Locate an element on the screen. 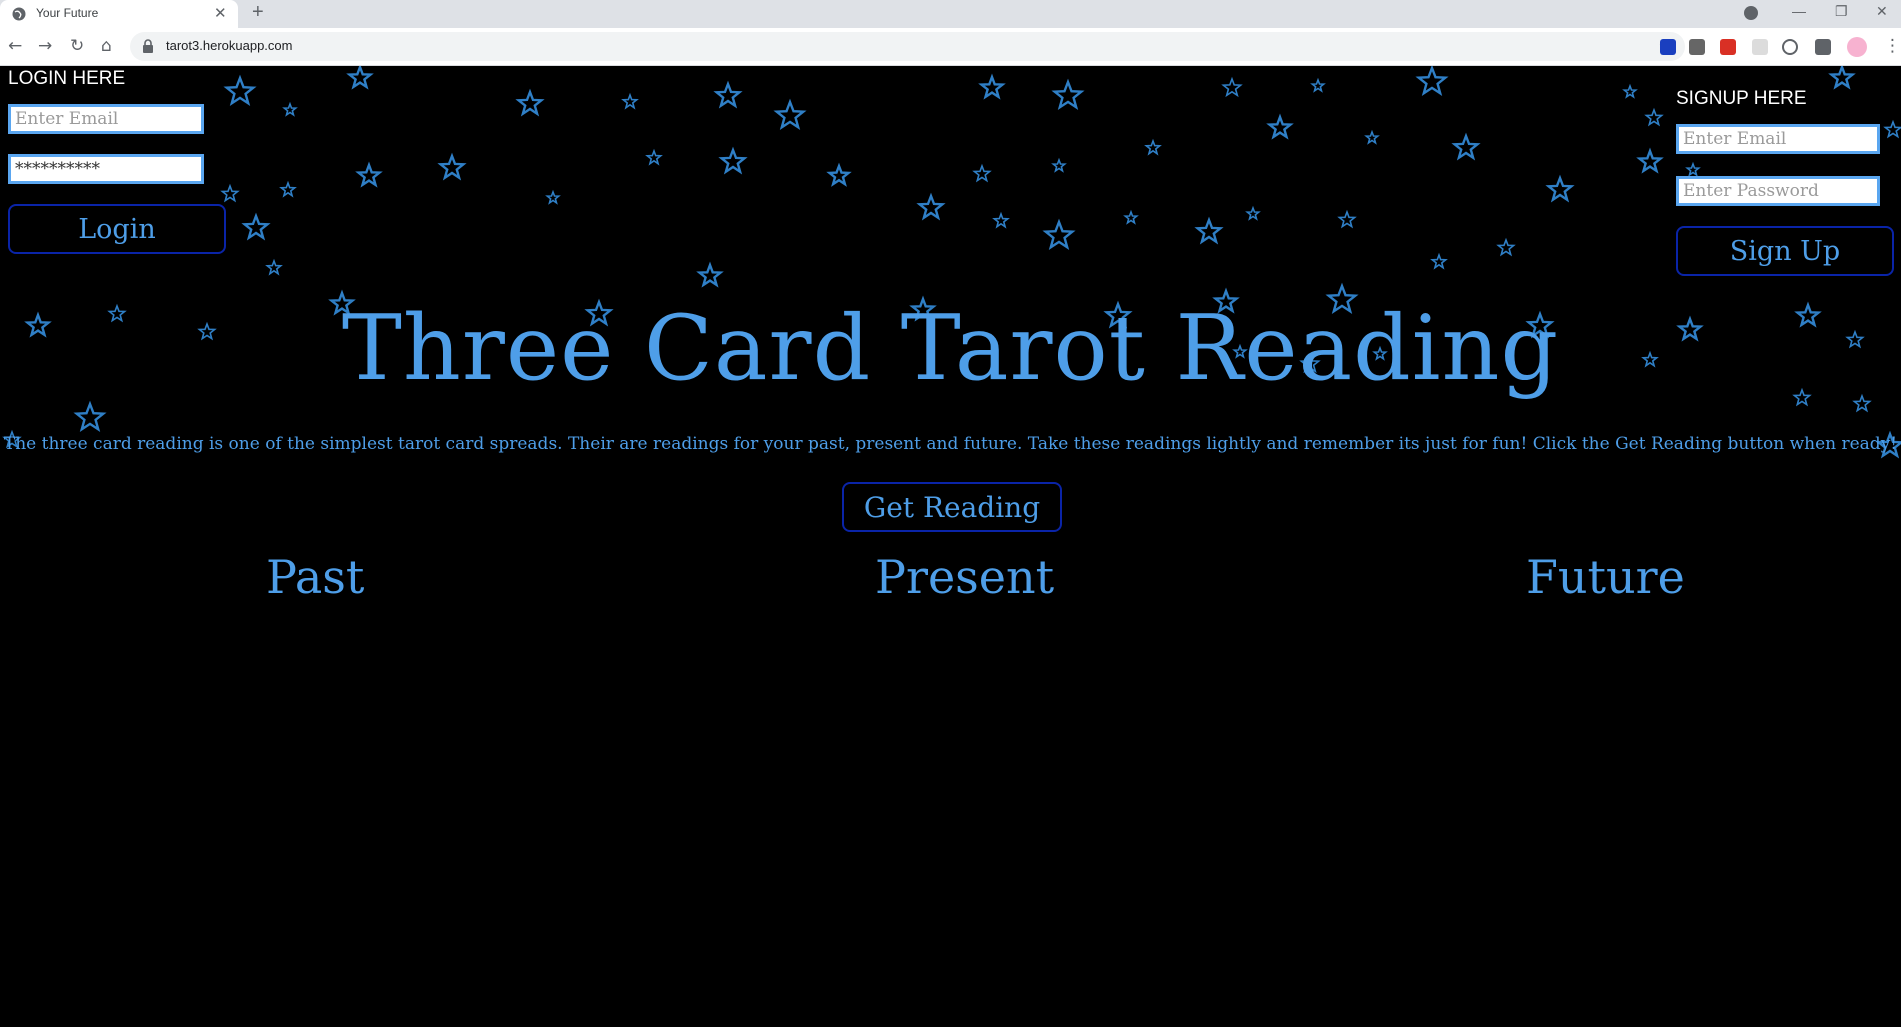 This screenshot has width=1901, height=1027. get-reading-button: Get Reading is located at coordinates (952, 507).